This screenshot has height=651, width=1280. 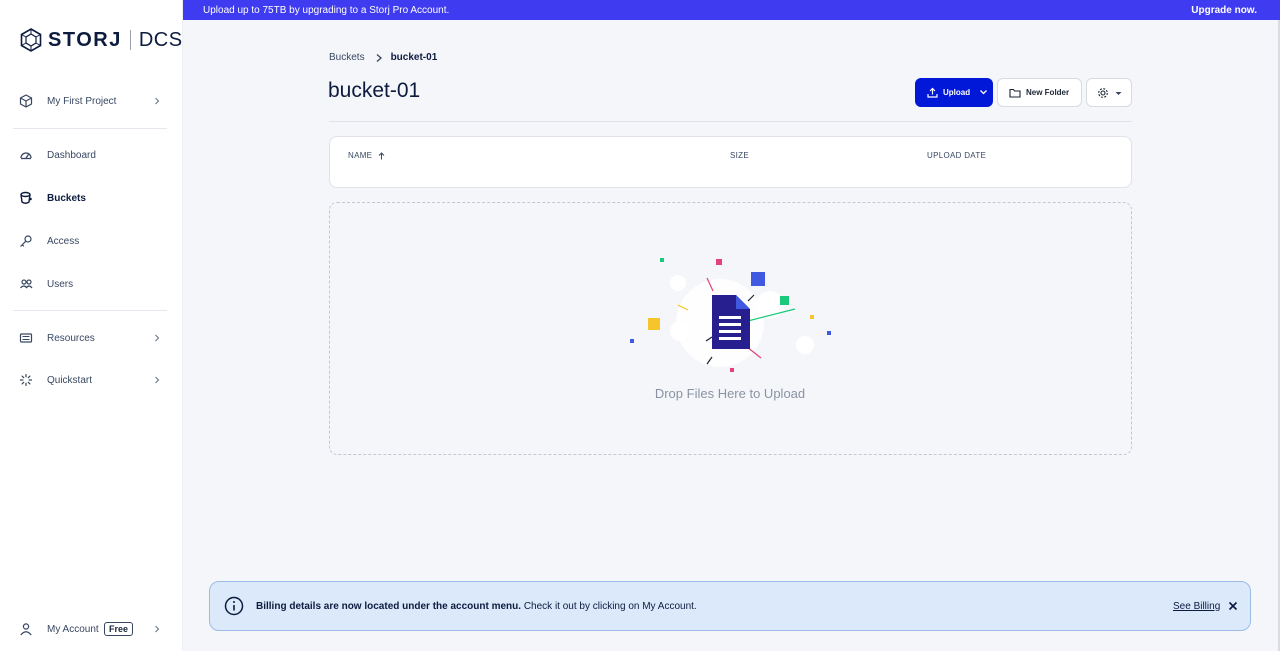 I want to click on resources-icon, so click(x=26, y=338).